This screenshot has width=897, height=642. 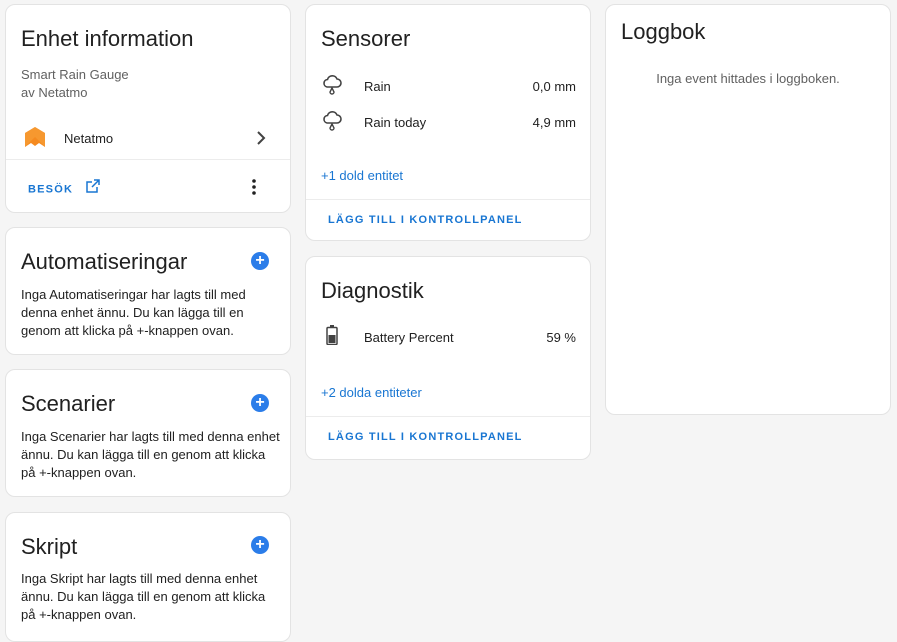 What do you see at coordinates (107, 38) in the screenshot?
I see `device-info-title: Enhet information` at bounding box center [107, 38].